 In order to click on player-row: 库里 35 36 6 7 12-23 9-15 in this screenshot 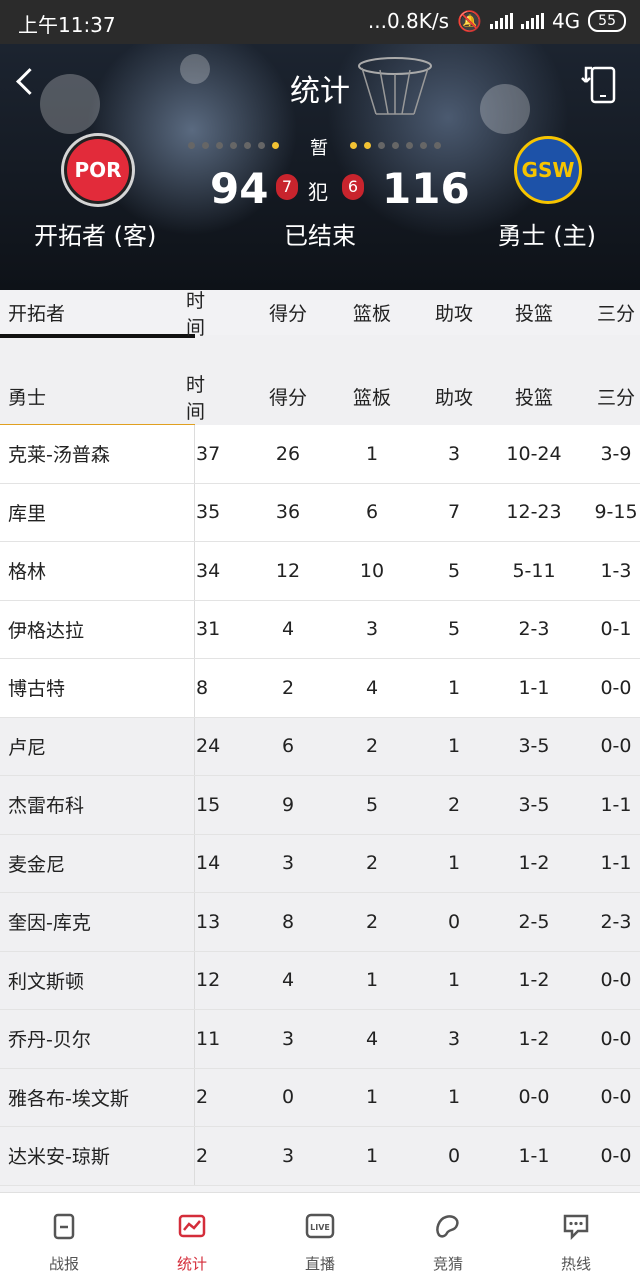, I will do `click(320, 512)`.